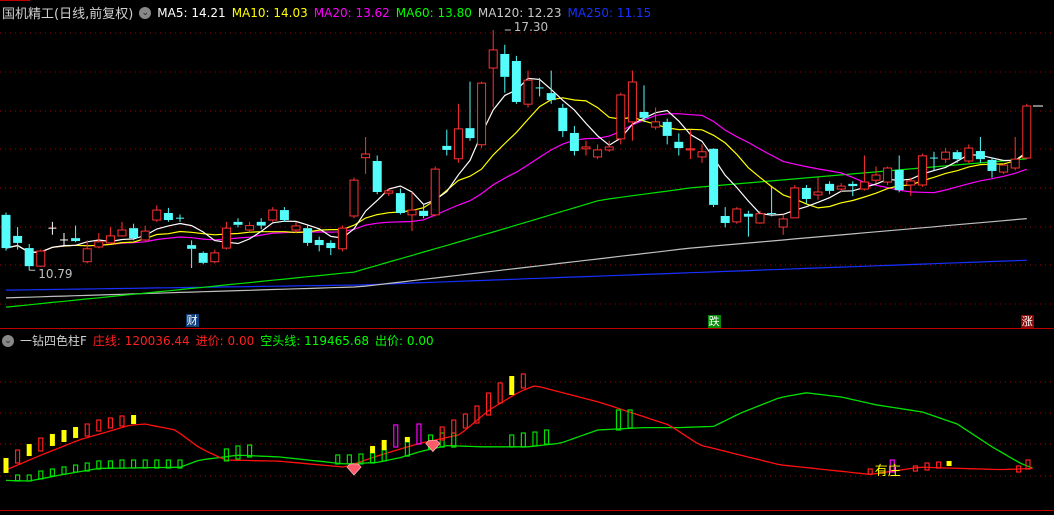 The width and height of the screenshot is (1054, 515). What do you see at coordinates (519, 12) in the screenshot?
I see `ma120-value: MA120: 12.23` at bounding box center [519, 12].